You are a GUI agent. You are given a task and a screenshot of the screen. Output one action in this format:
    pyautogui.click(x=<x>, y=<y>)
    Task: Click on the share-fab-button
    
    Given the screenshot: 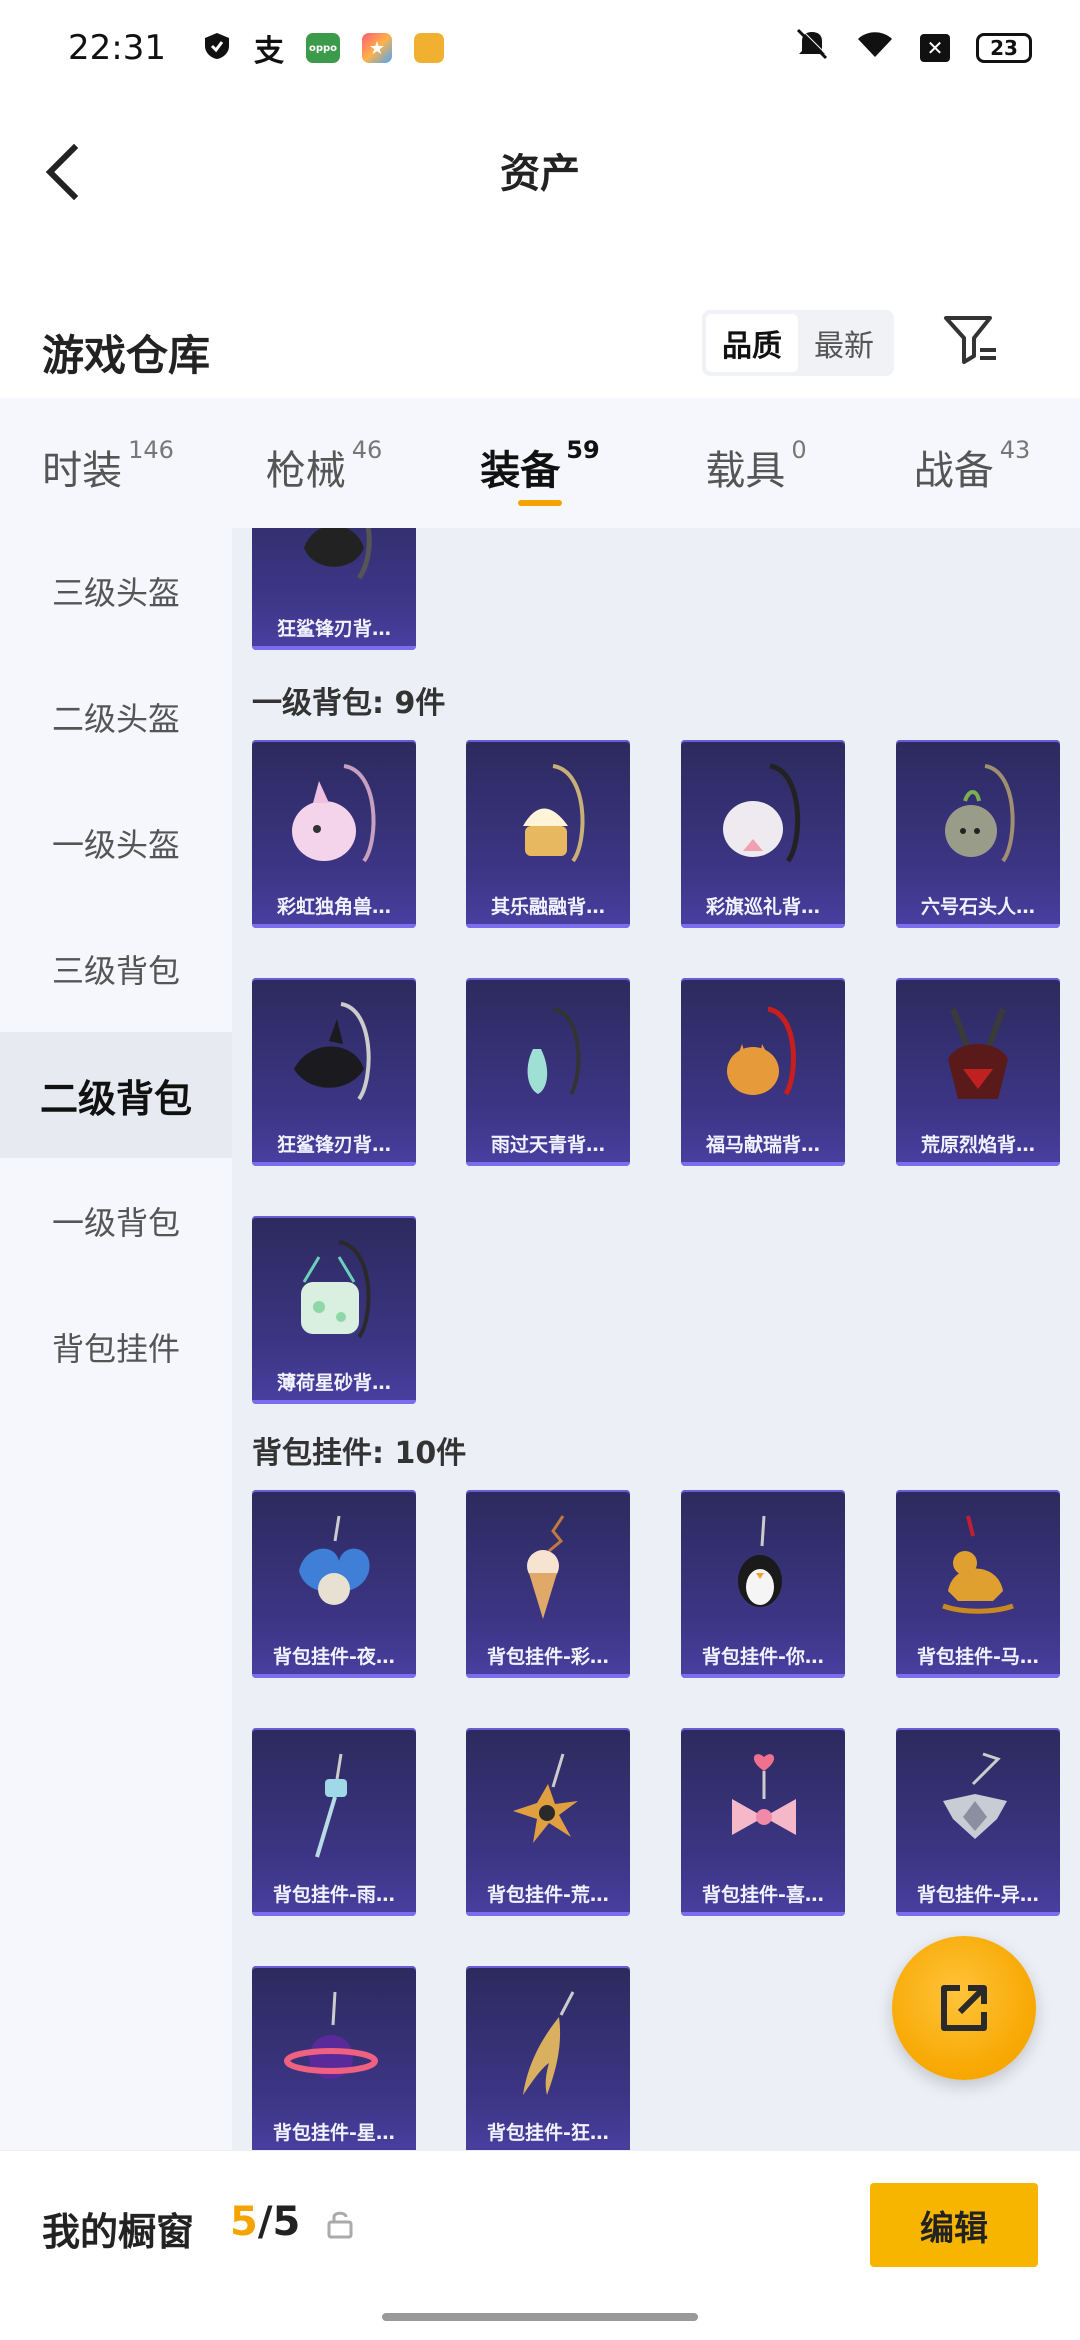 What is the action you would take?
    pyautogui.click(x=964, y=2008)
    